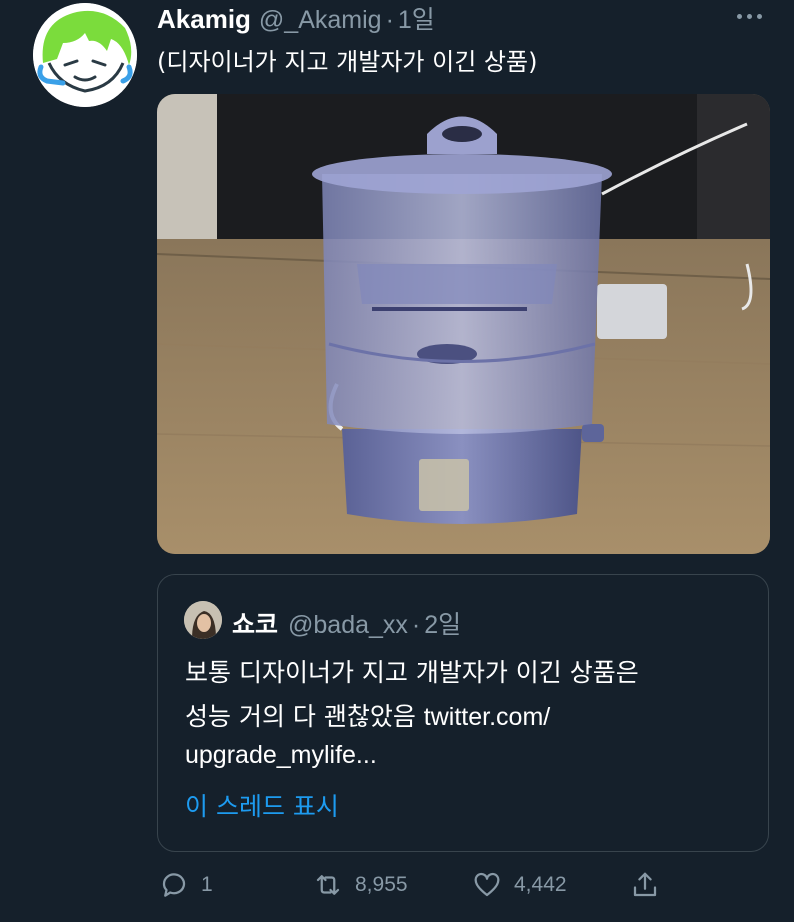 The height and width of the screenshot is (922, 794). I want to click on retweet-button: 8,955, so click(360, 885).